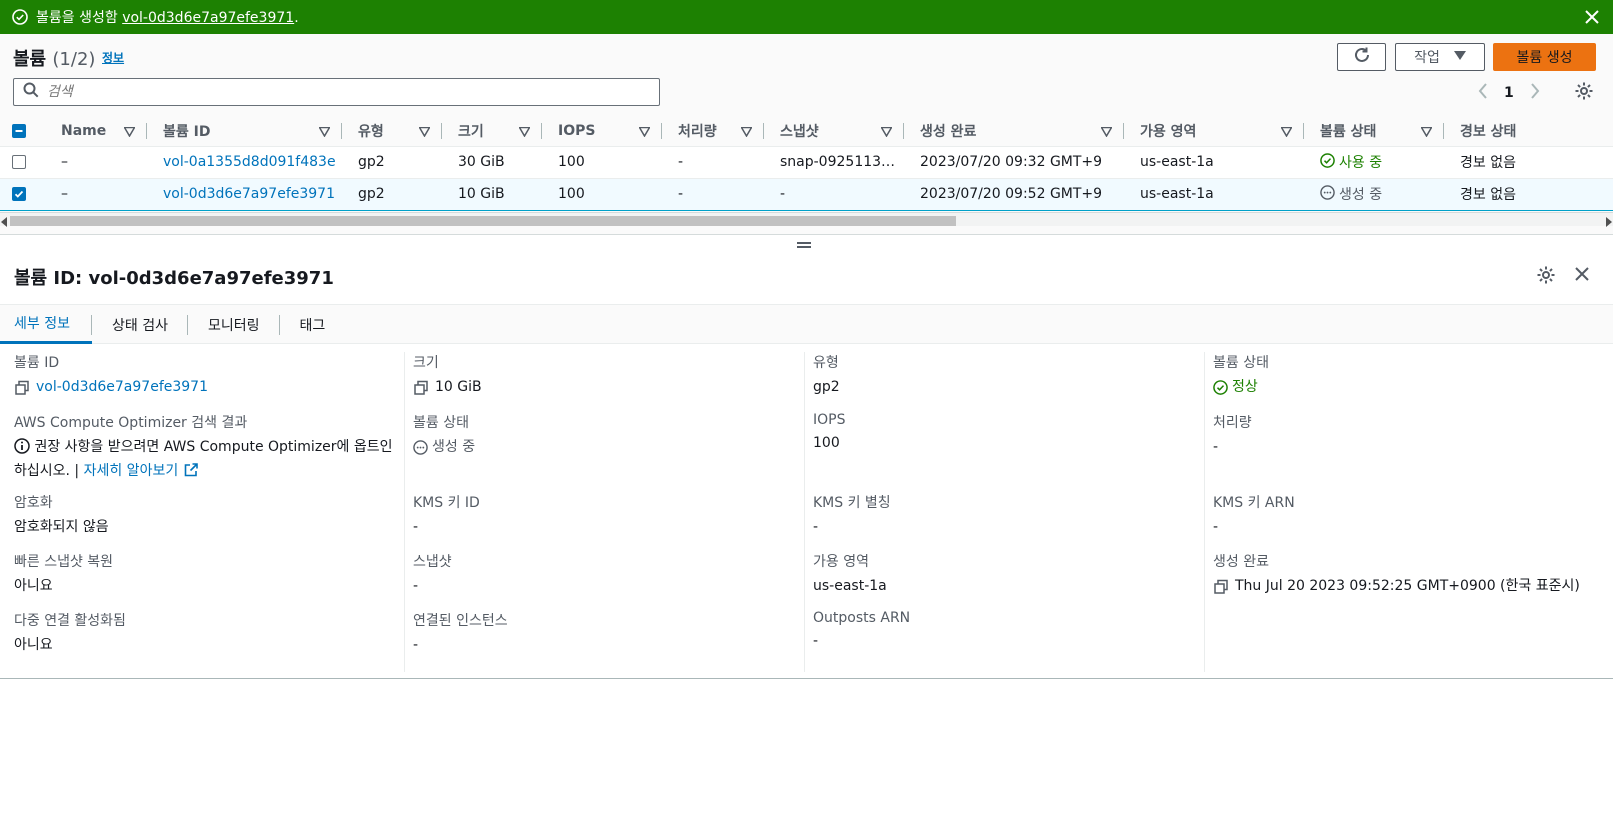 The width and height of the screenshot is (1613, 816). Describe the element at coordinates (1374, 194) in the screenshot. I see `cell-state: 생성 중` at that location.